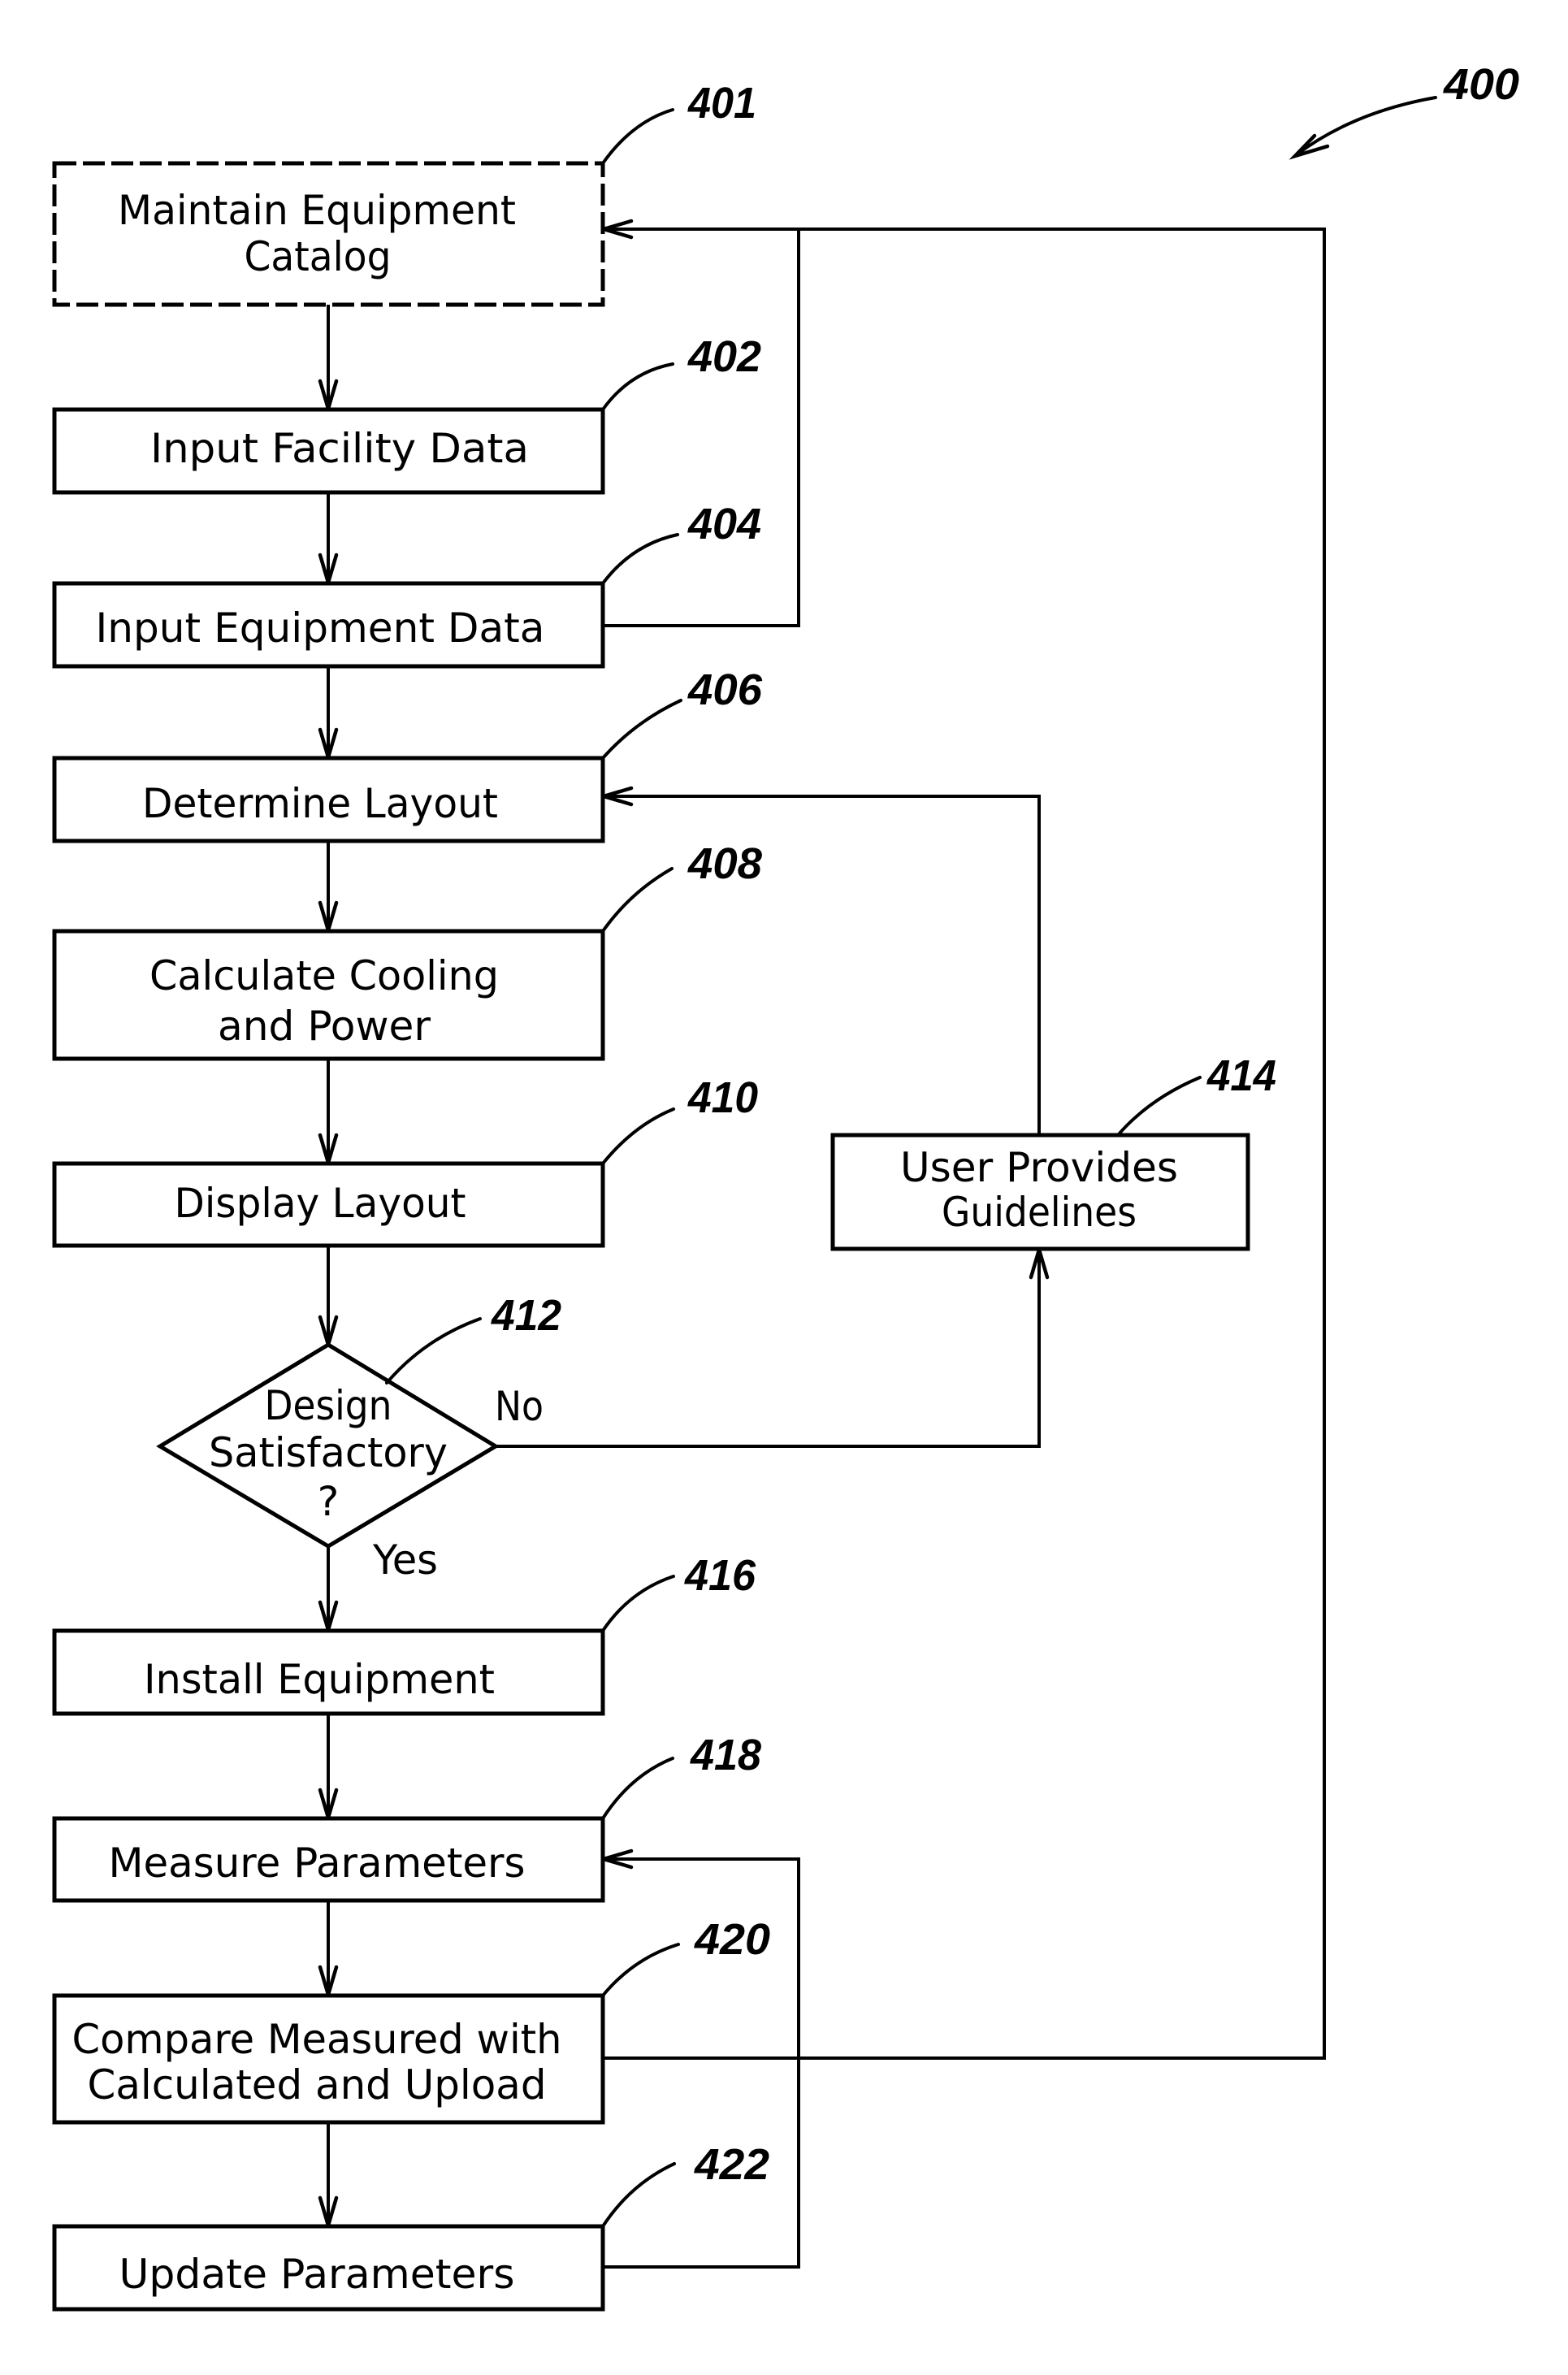 The height and width of the screenshot is (2375, 1568). What do you see at coordinates (519, 1406) in the screenshot?
I see `edge-label-no: No` at bounding box center [519, 1406].